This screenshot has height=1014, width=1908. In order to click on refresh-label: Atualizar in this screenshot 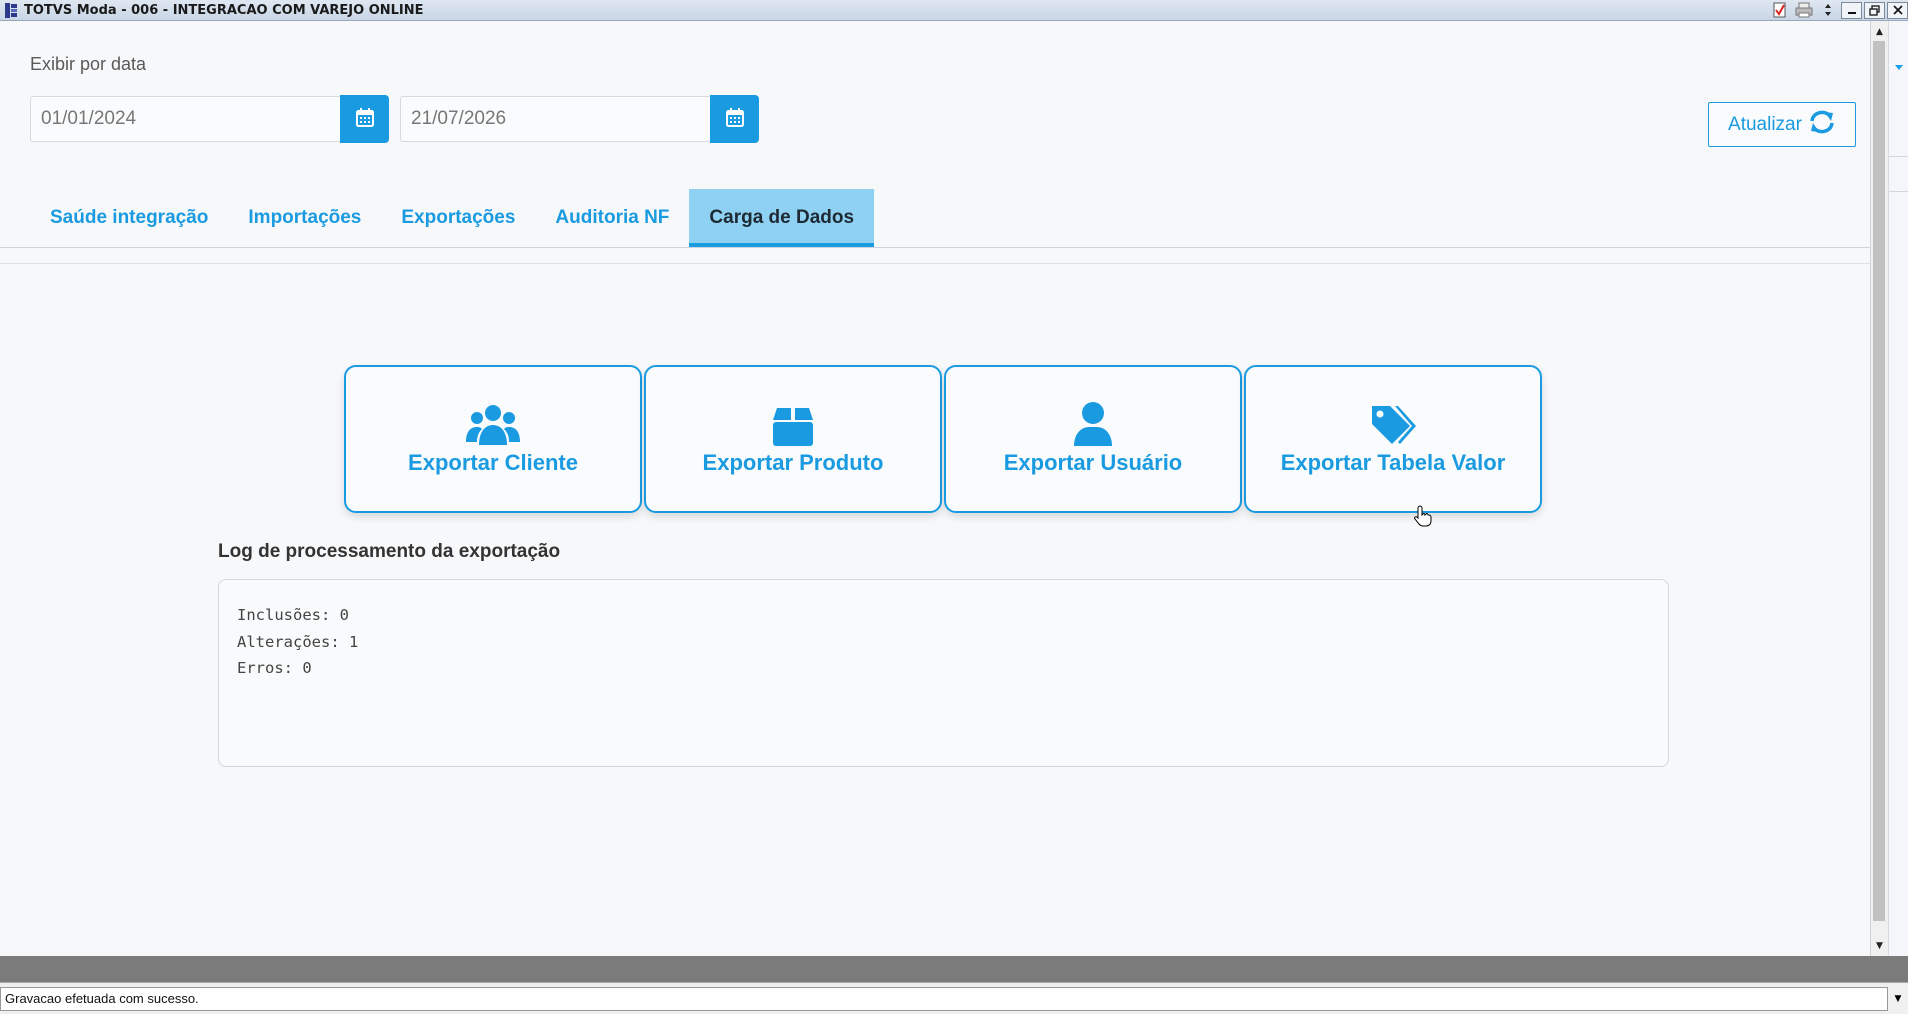, I will do `click(1765, 124)`.